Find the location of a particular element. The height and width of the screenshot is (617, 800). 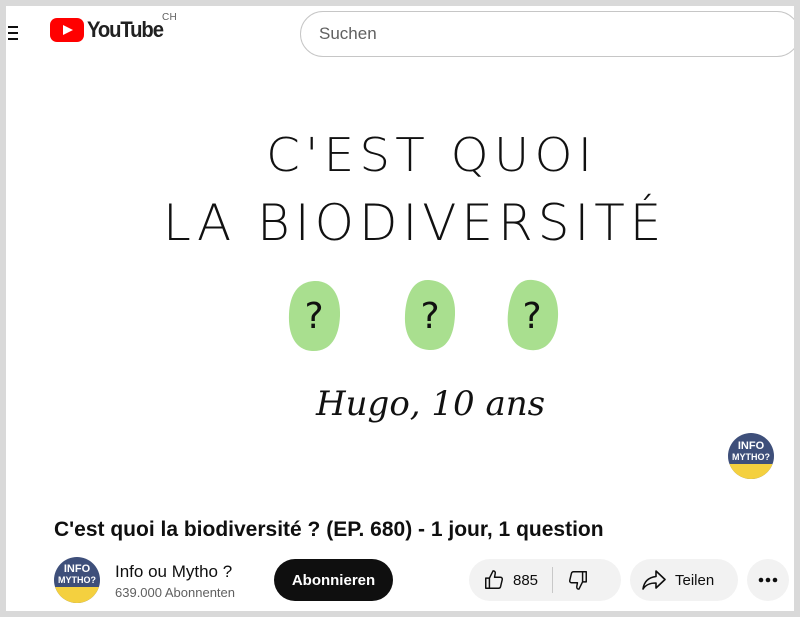

youtube-logo: YouTube is located at coordinates (109, 30).